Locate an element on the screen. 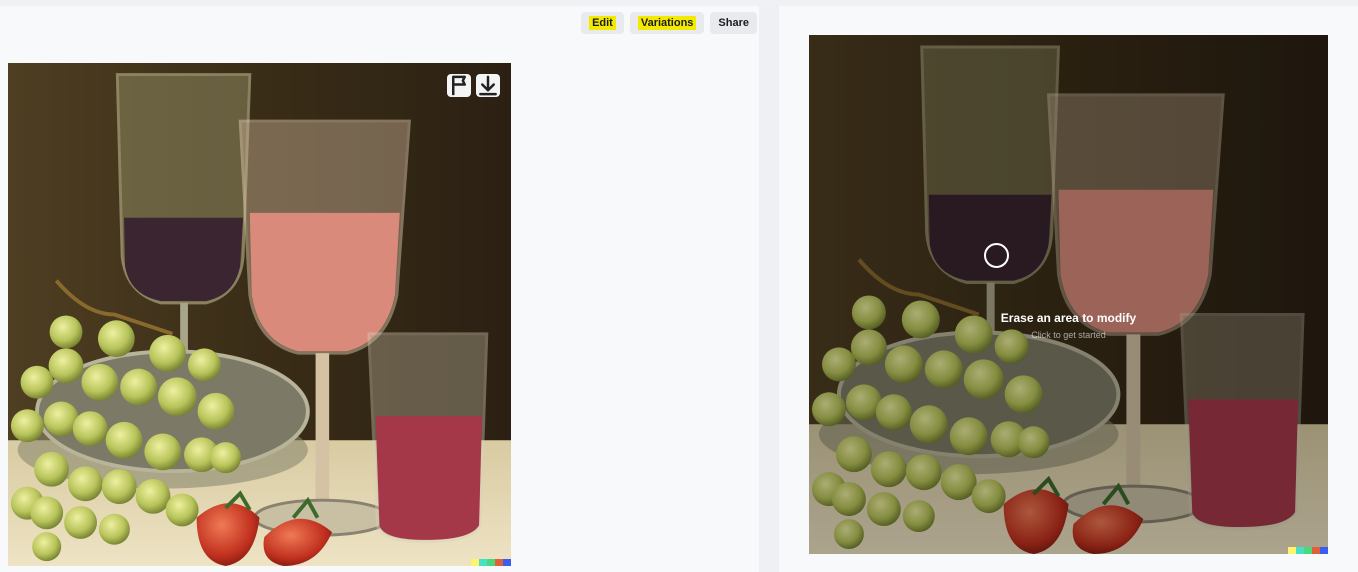 The width and height of the screenshot is (1358, 572). edit-button: Edit is located at coordinates (602, 23).